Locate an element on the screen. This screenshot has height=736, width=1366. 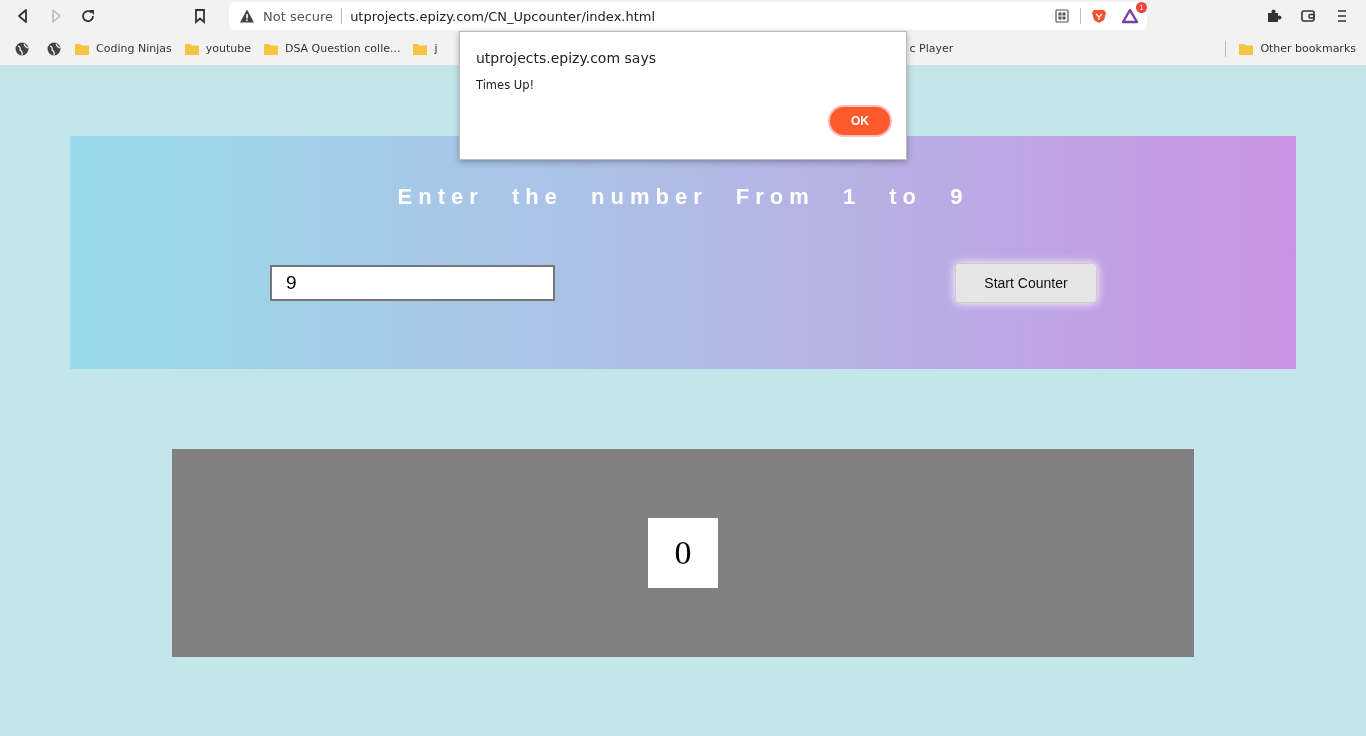
heading: Enter the number From 1 to 9 is located at coordinates (683, 197).